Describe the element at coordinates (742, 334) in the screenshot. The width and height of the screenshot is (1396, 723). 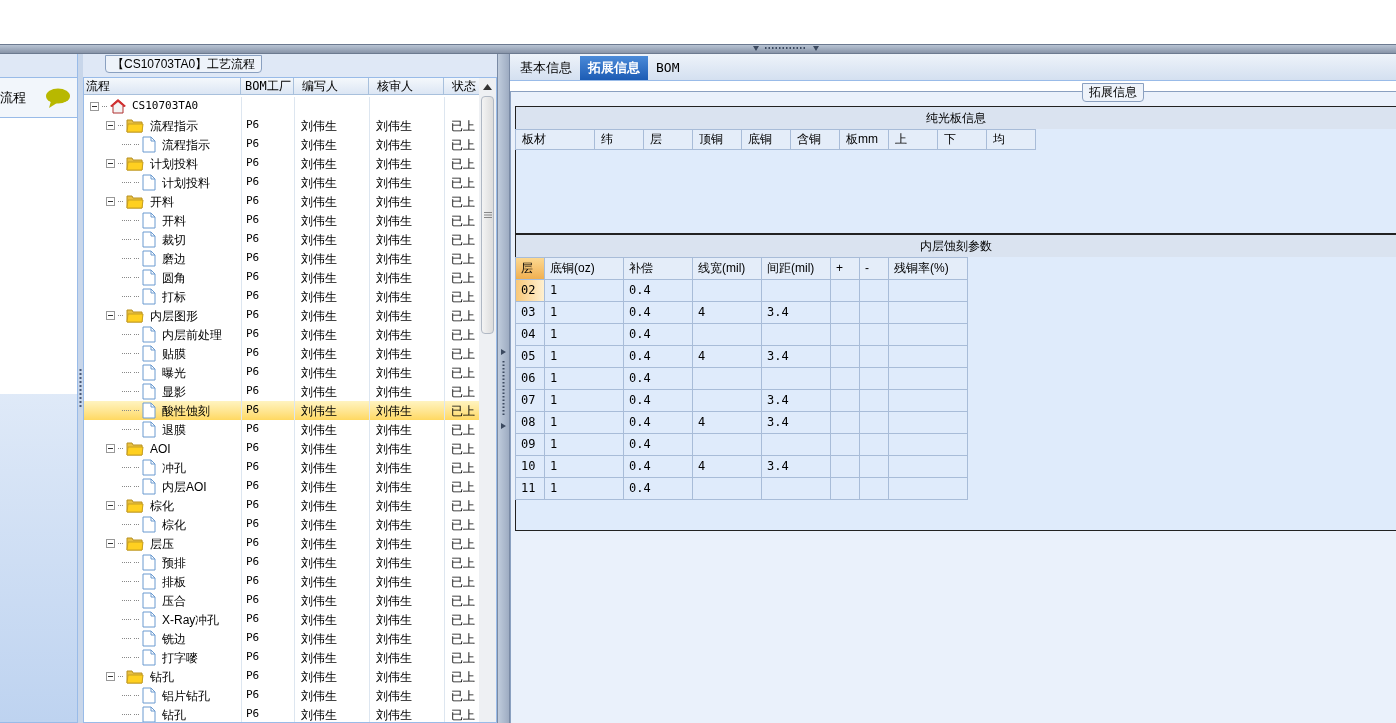
I see `table-row: 04 1 0.4` at that location.